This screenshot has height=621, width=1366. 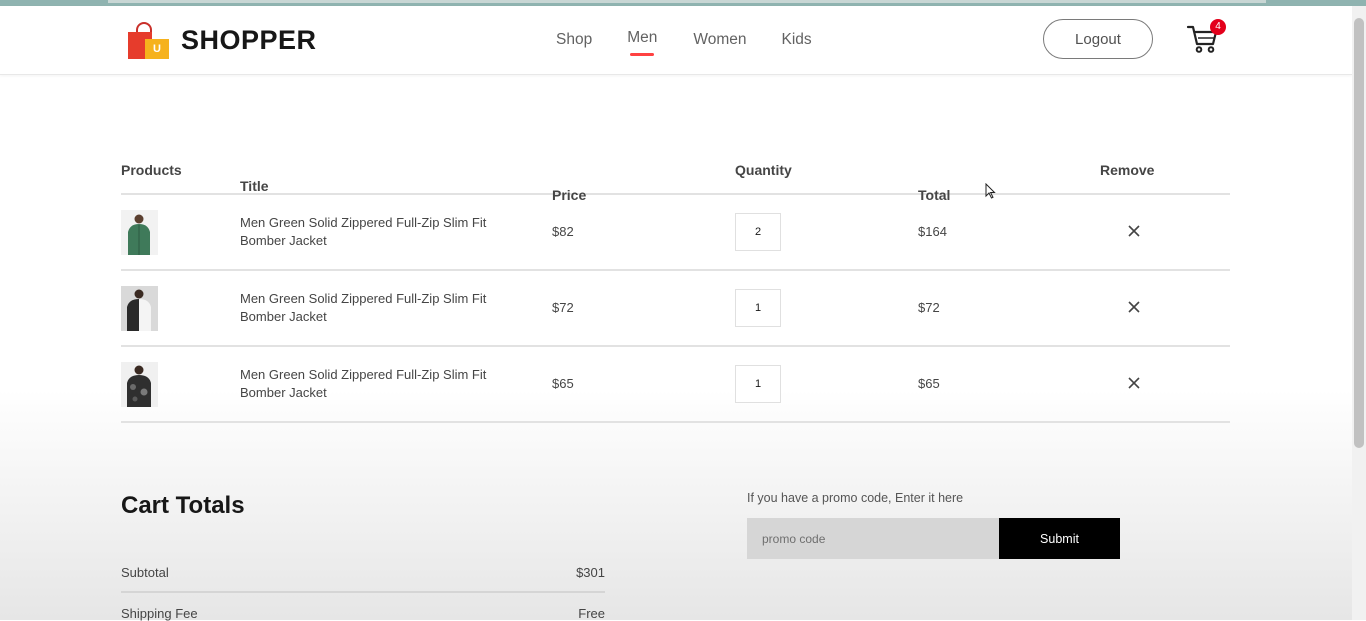 I want to click on nav-item-men: Men, so click(x=642, y=42).